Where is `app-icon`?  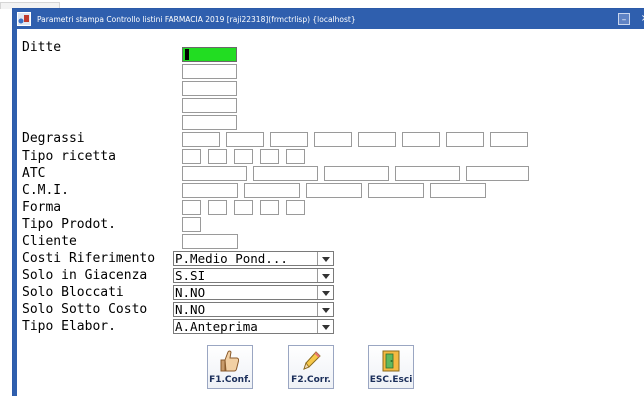 app-icon is located at coordinates (24, 19).